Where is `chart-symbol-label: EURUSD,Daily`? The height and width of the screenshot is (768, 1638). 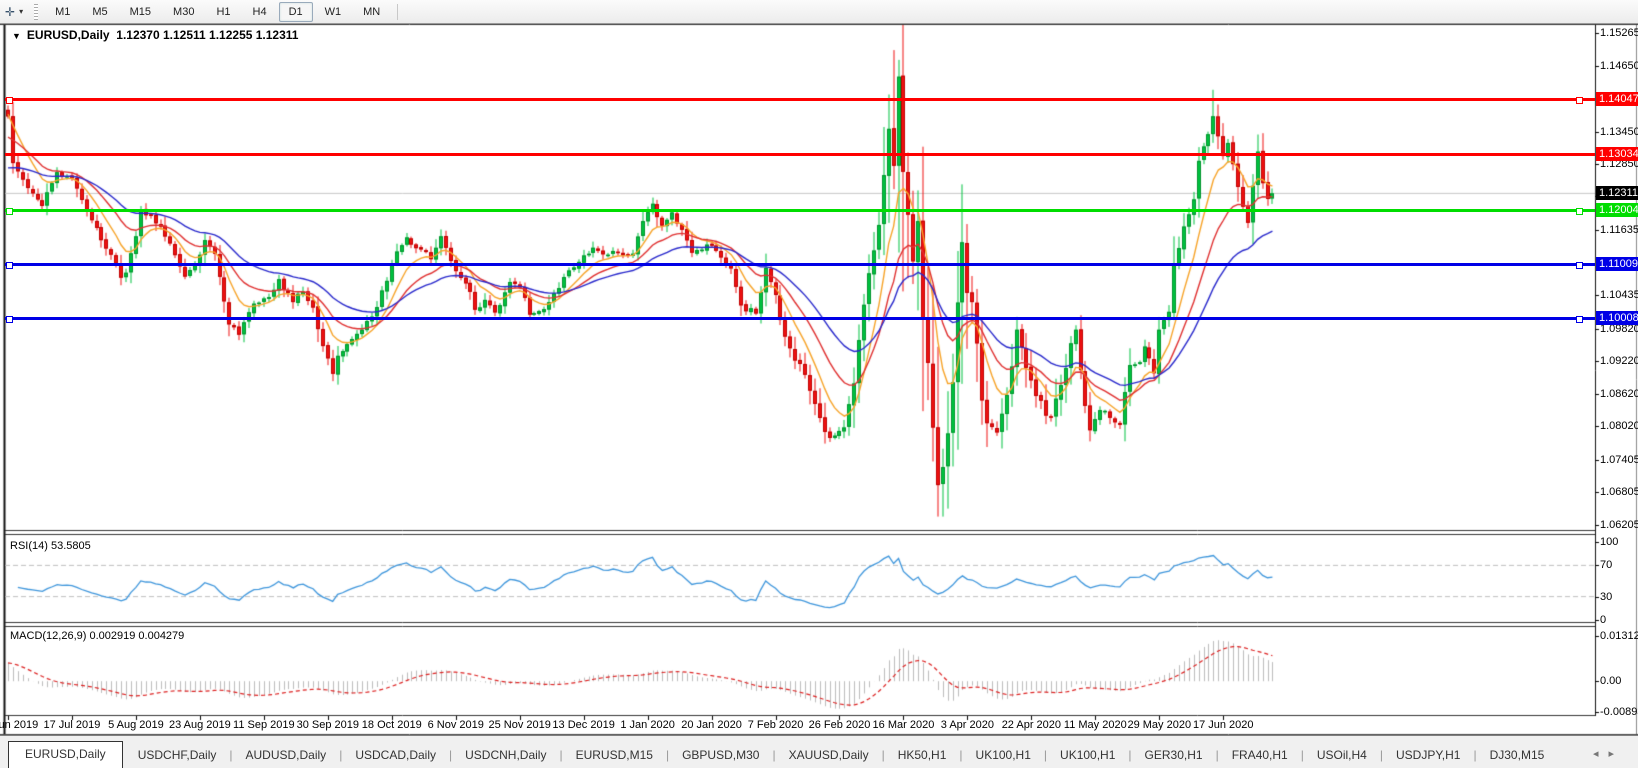
chart-symbol-label: EURUSD,Daily is located at coordinates (68, 35).